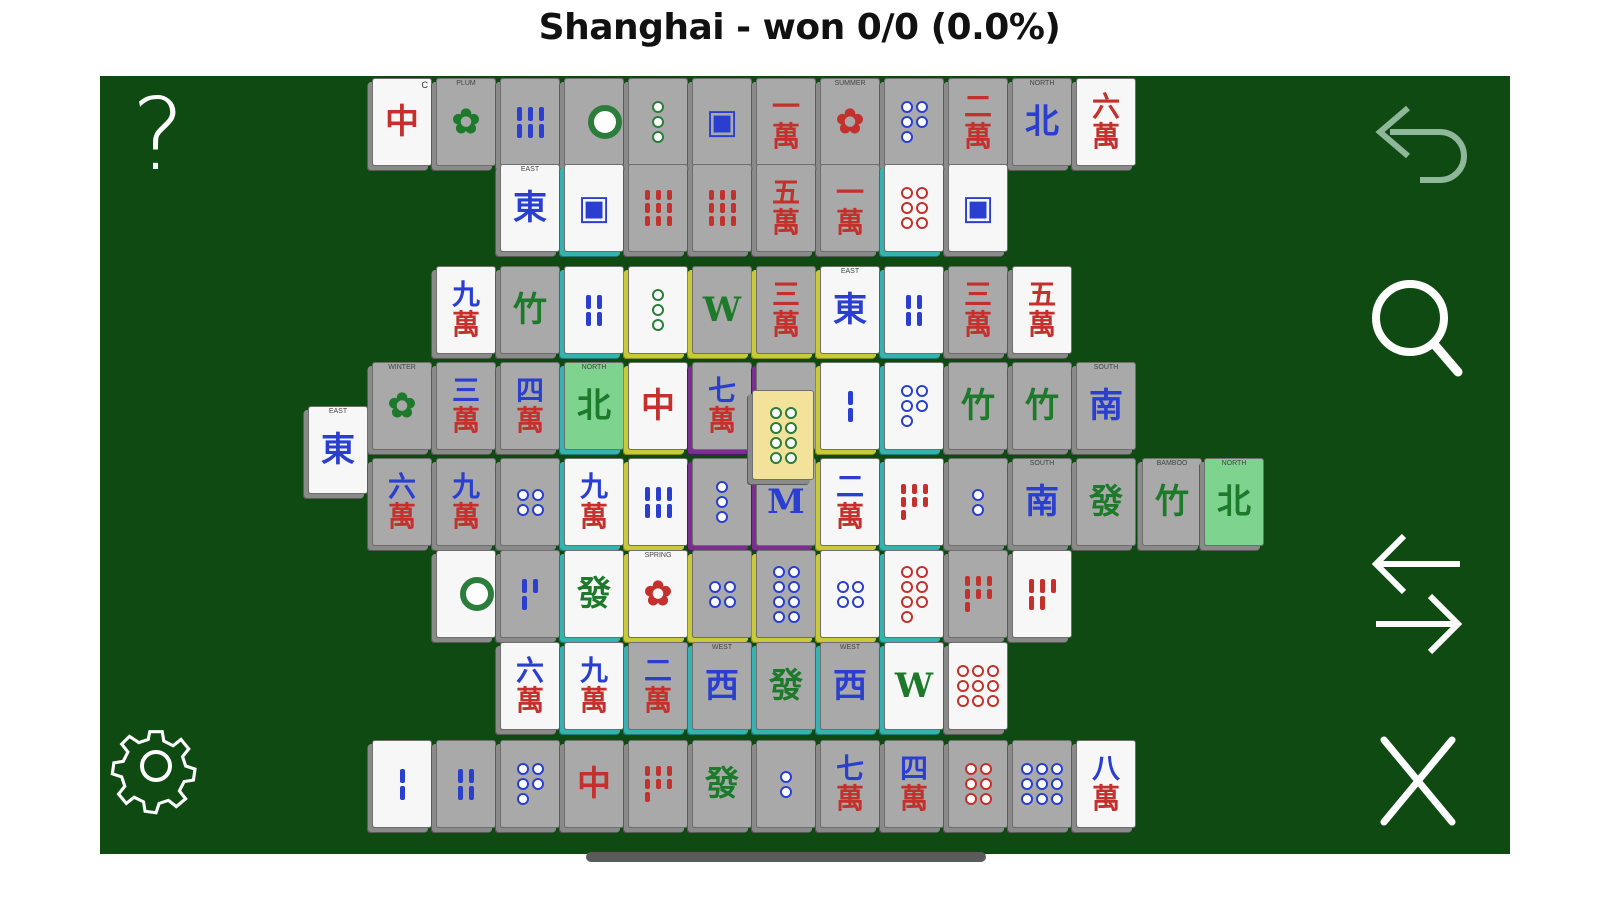 The image size is (1599, 900). Describe the element at coordinates (658, 594) in the screenshot. I see `mahjong-tile: SPRING ✿` at that location.